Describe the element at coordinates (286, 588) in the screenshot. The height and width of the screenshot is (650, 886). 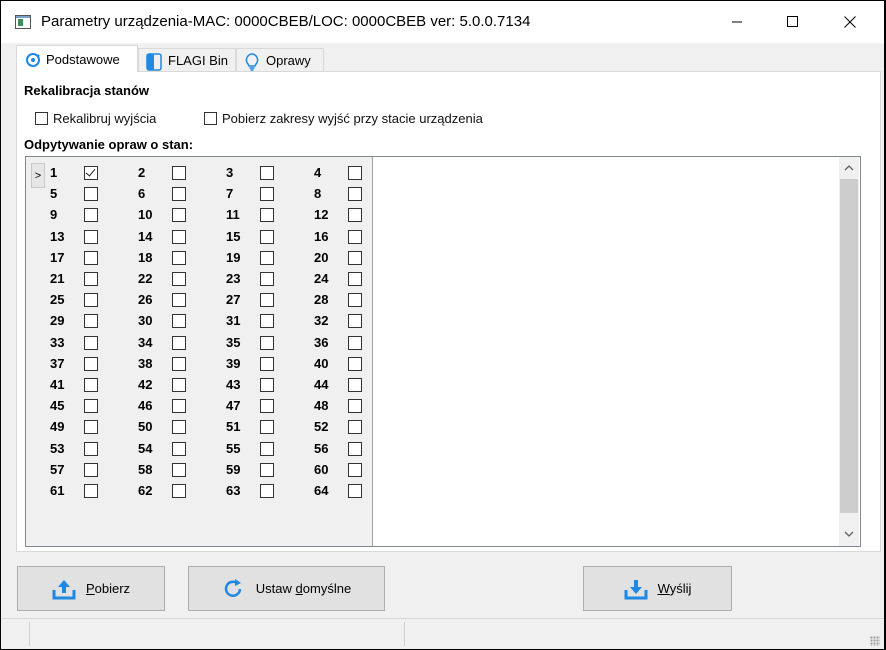
I see `set-defaults-button: Ustaw domyślne` at that location.